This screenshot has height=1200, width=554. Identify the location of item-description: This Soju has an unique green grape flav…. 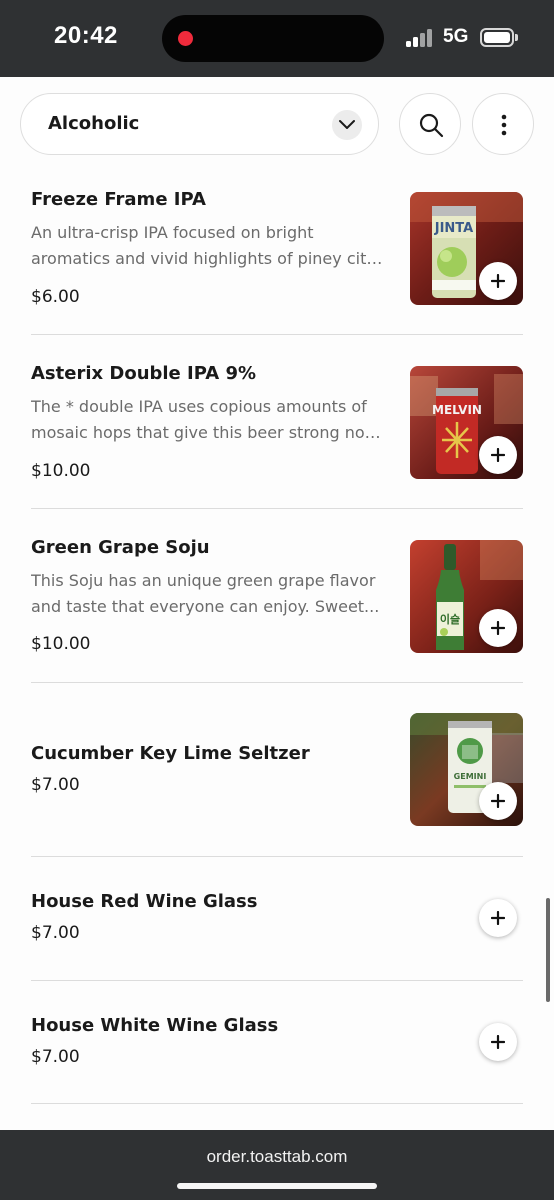
(205, 593).